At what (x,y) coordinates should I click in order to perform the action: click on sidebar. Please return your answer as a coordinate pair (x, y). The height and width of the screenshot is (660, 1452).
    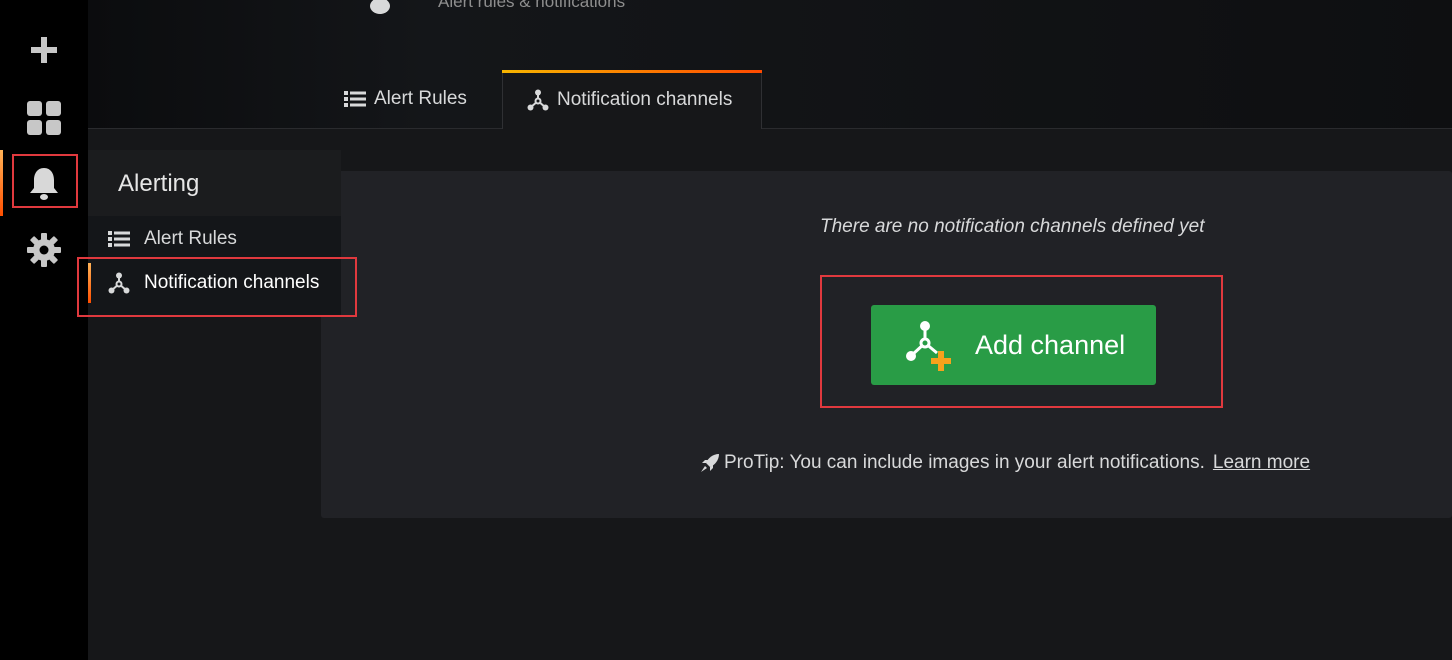
    Looking at the image, I should click on (44, 330).